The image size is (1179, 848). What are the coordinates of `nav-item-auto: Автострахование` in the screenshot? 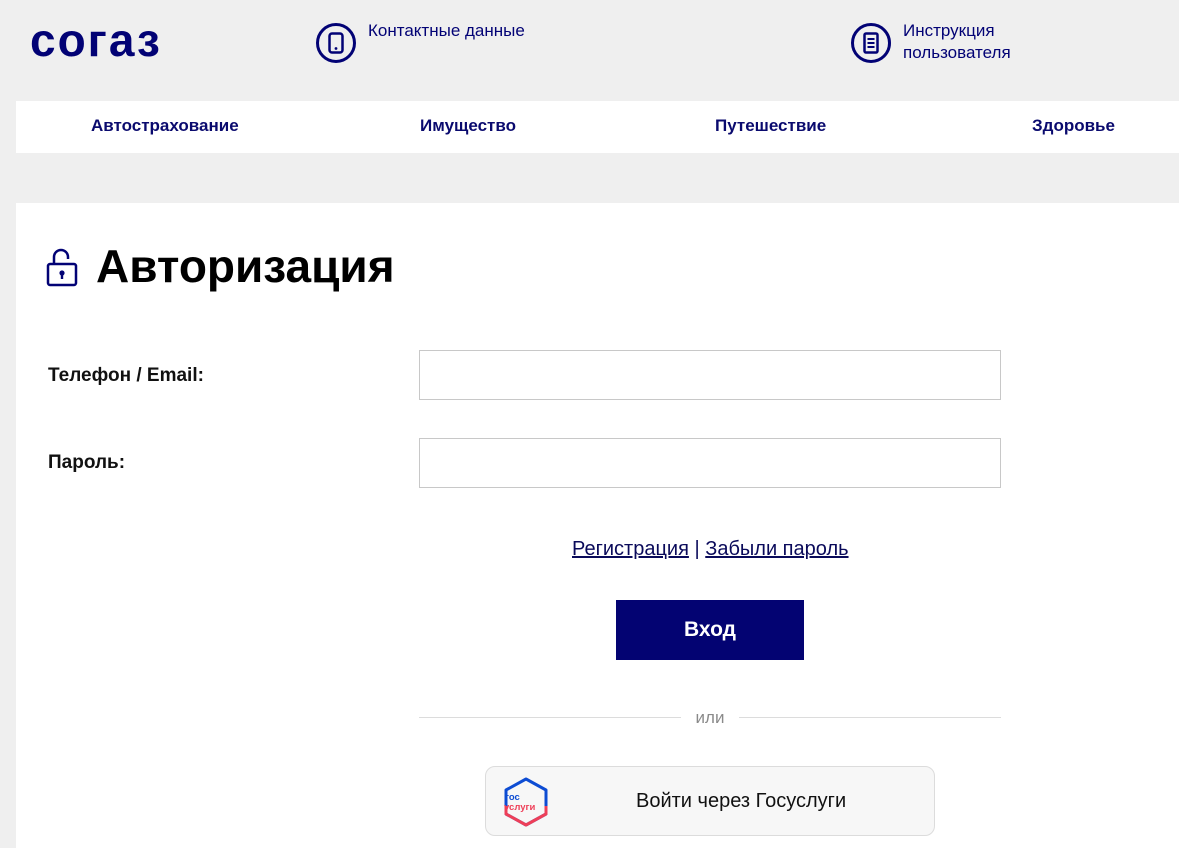 It's located at (165, 127).